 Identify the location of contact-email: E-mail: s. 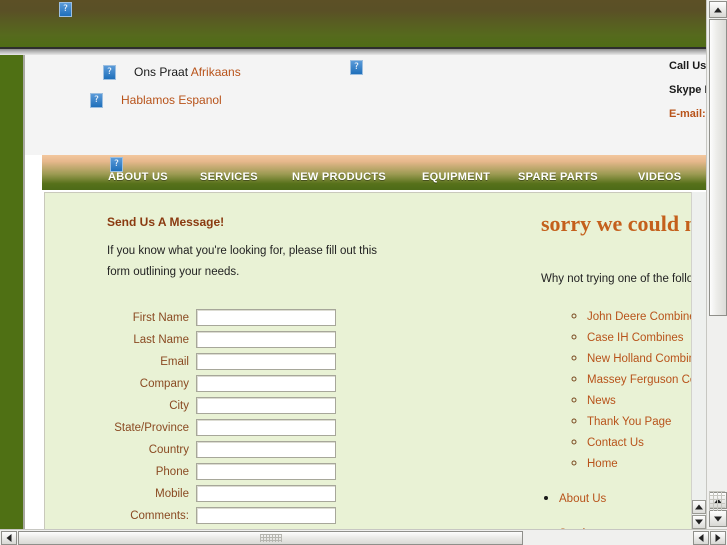
(687, 114).